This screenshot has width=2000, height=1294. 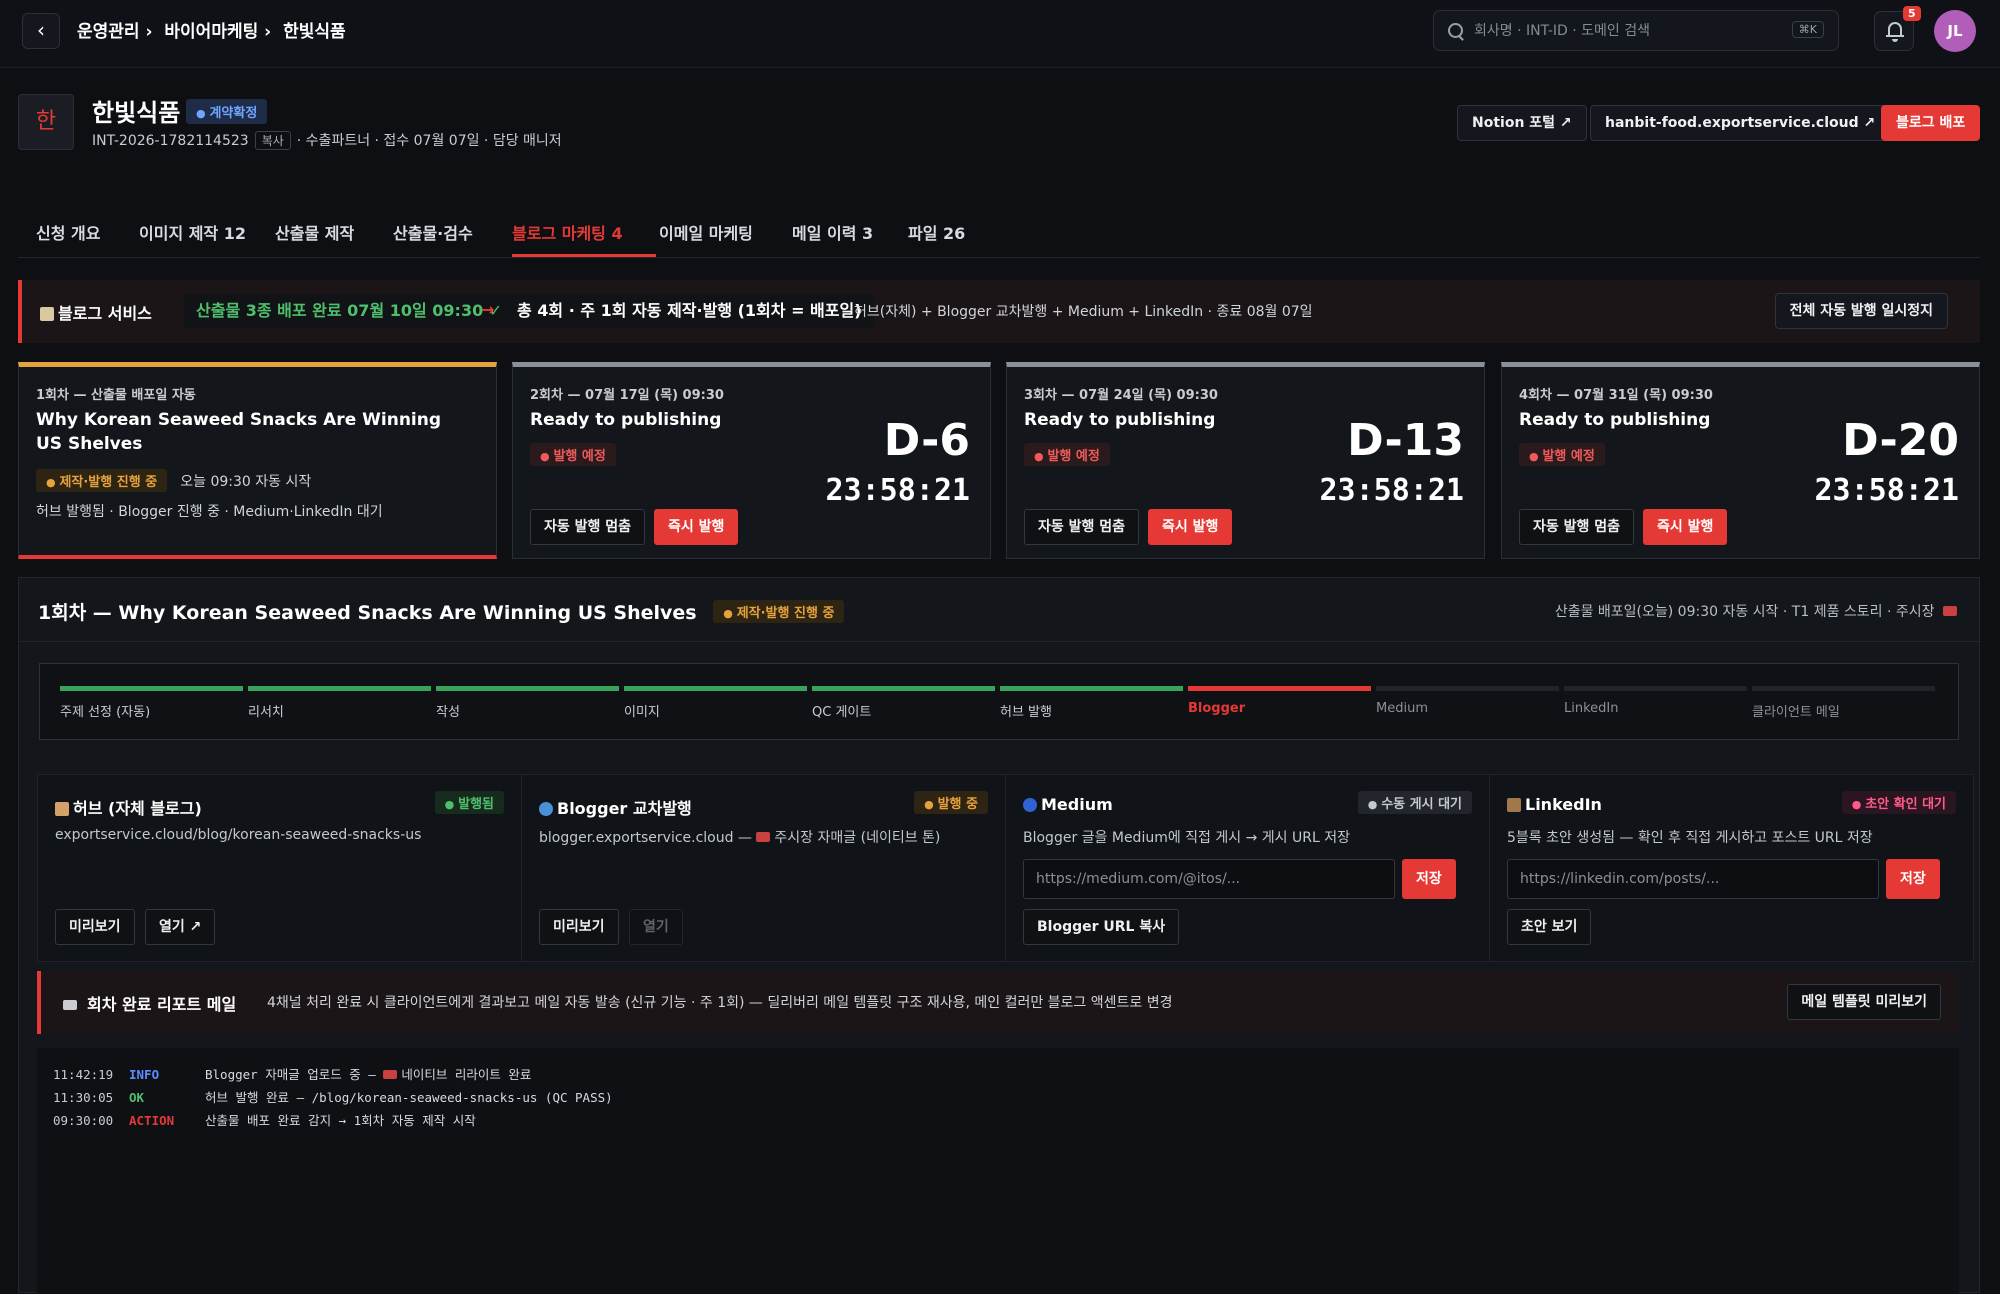 What do you see at coordinates (433, 232) in the screenshot?
I see `tab-deliverable-review: 산출물·검수` at bounding box center [433, 232].